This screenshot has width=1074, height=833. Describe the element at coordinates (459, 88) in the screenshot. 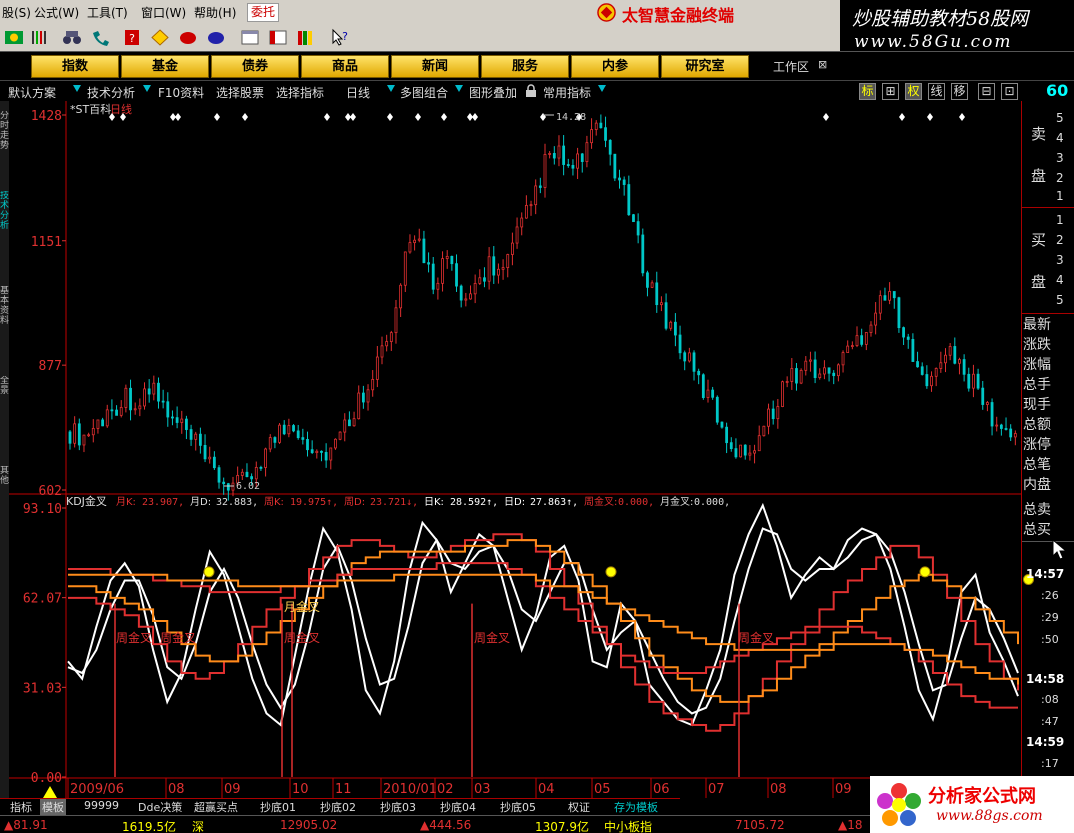

I see `multi-chart-arrow-icon` at that location.